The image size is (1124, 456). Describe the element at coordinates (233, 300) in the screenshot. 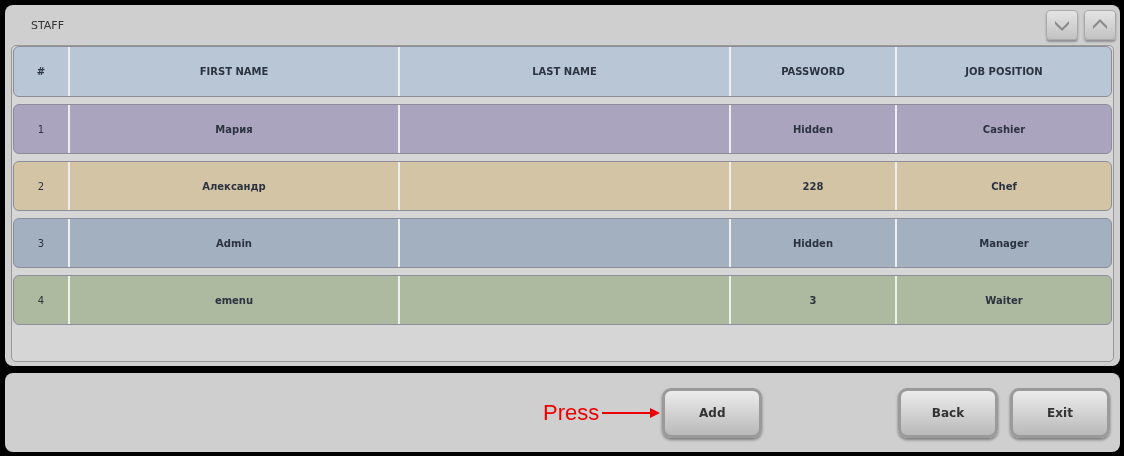

I see `table-cell: emenu` at that location.